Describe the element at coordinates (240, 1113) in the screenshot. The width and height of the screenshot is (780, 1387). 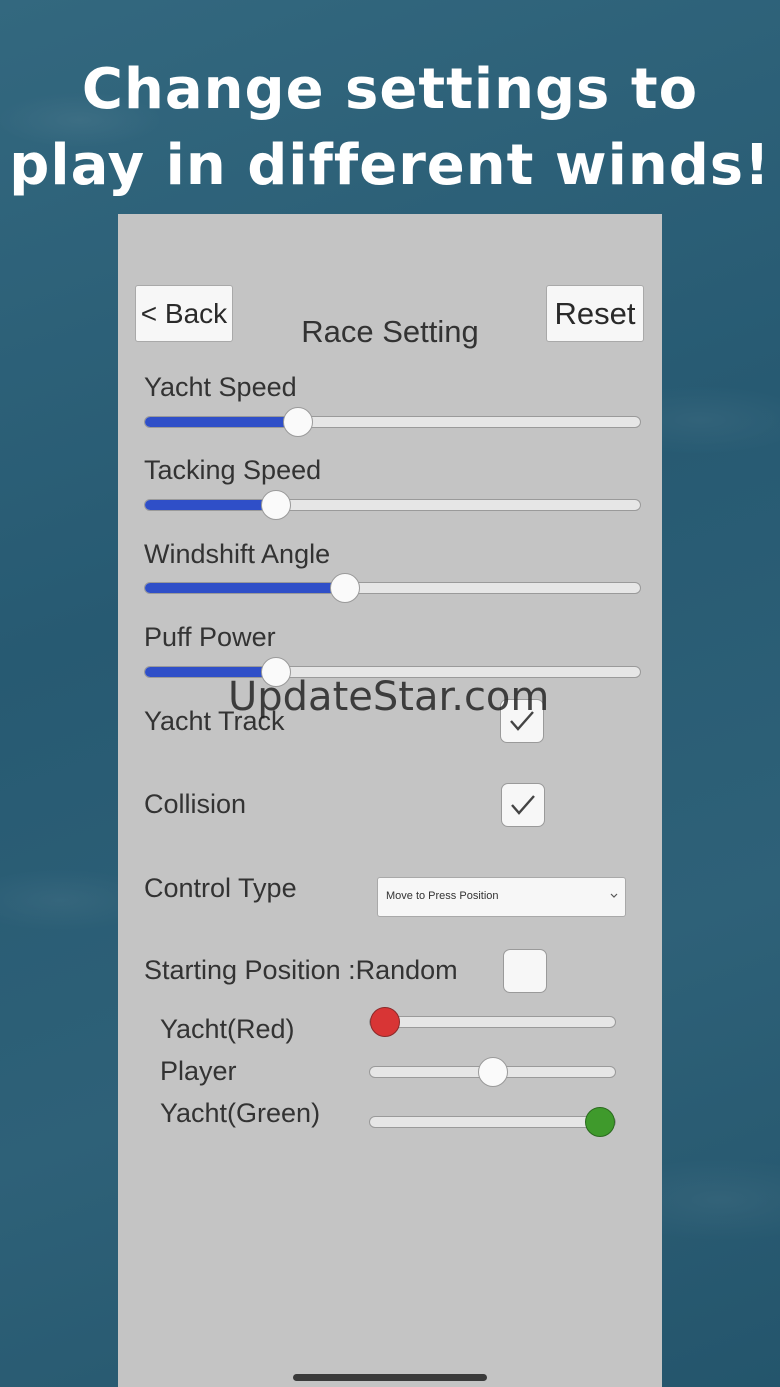
I see `yacht-green-label: Yacht(Green)` at that location.